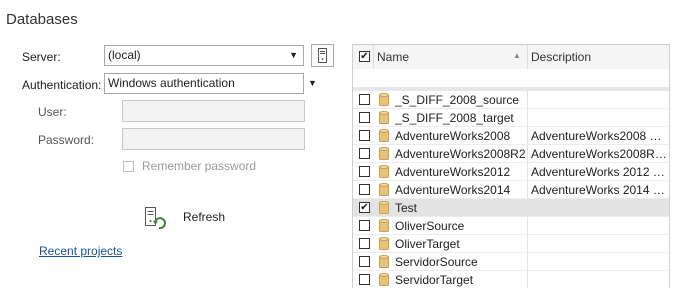 Image resolution: width=678 pixels, height=288 pixels. Describe the element at coordinates (460, 154) in the screenshot. I see `database-name: AdventureWorks2008R2` at that location.